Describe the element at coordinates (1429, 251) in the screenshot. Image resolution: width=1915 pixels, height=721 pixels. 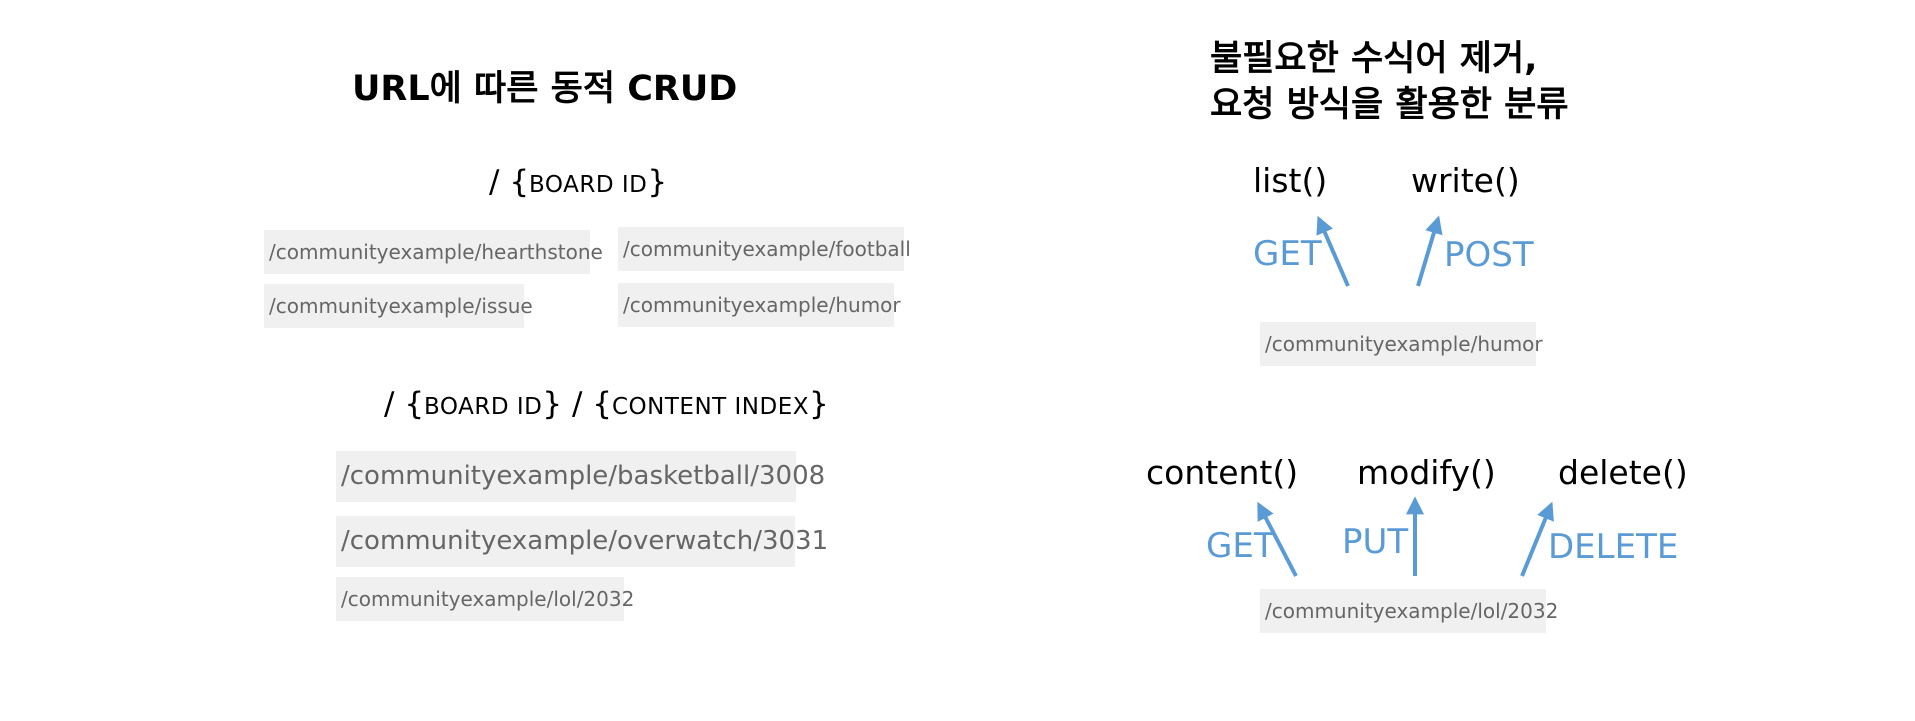
I see `arrow-post-to-write` at that location.